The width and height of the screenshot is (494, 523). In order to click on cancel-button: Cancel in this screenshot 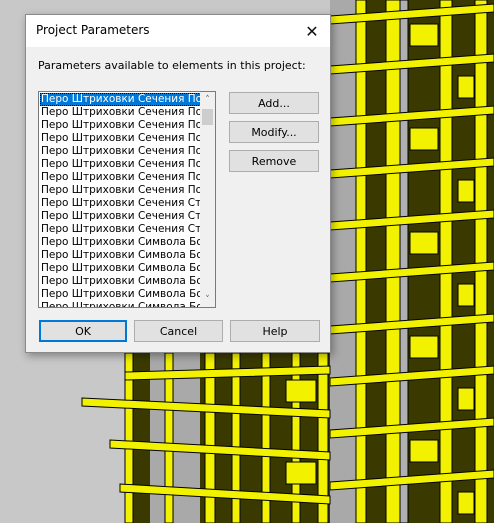, I will do `click(178, 331)`.